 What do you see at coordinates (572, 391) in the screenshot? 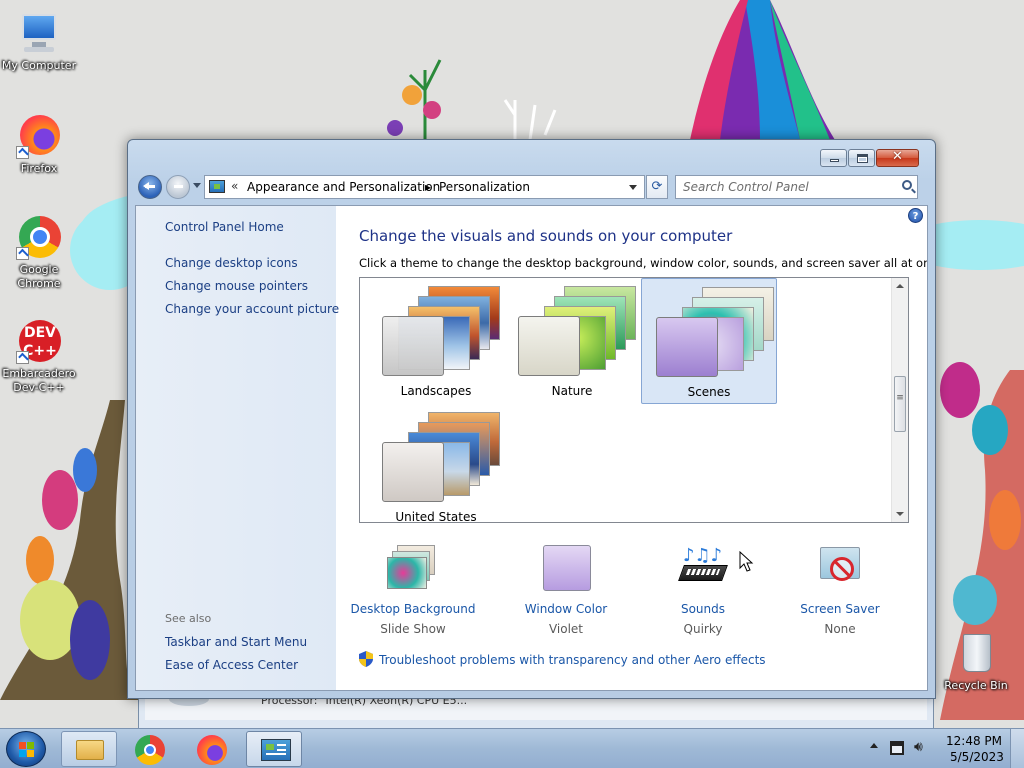
I see `theme-name: Nature` at bounding box center [572, 391].